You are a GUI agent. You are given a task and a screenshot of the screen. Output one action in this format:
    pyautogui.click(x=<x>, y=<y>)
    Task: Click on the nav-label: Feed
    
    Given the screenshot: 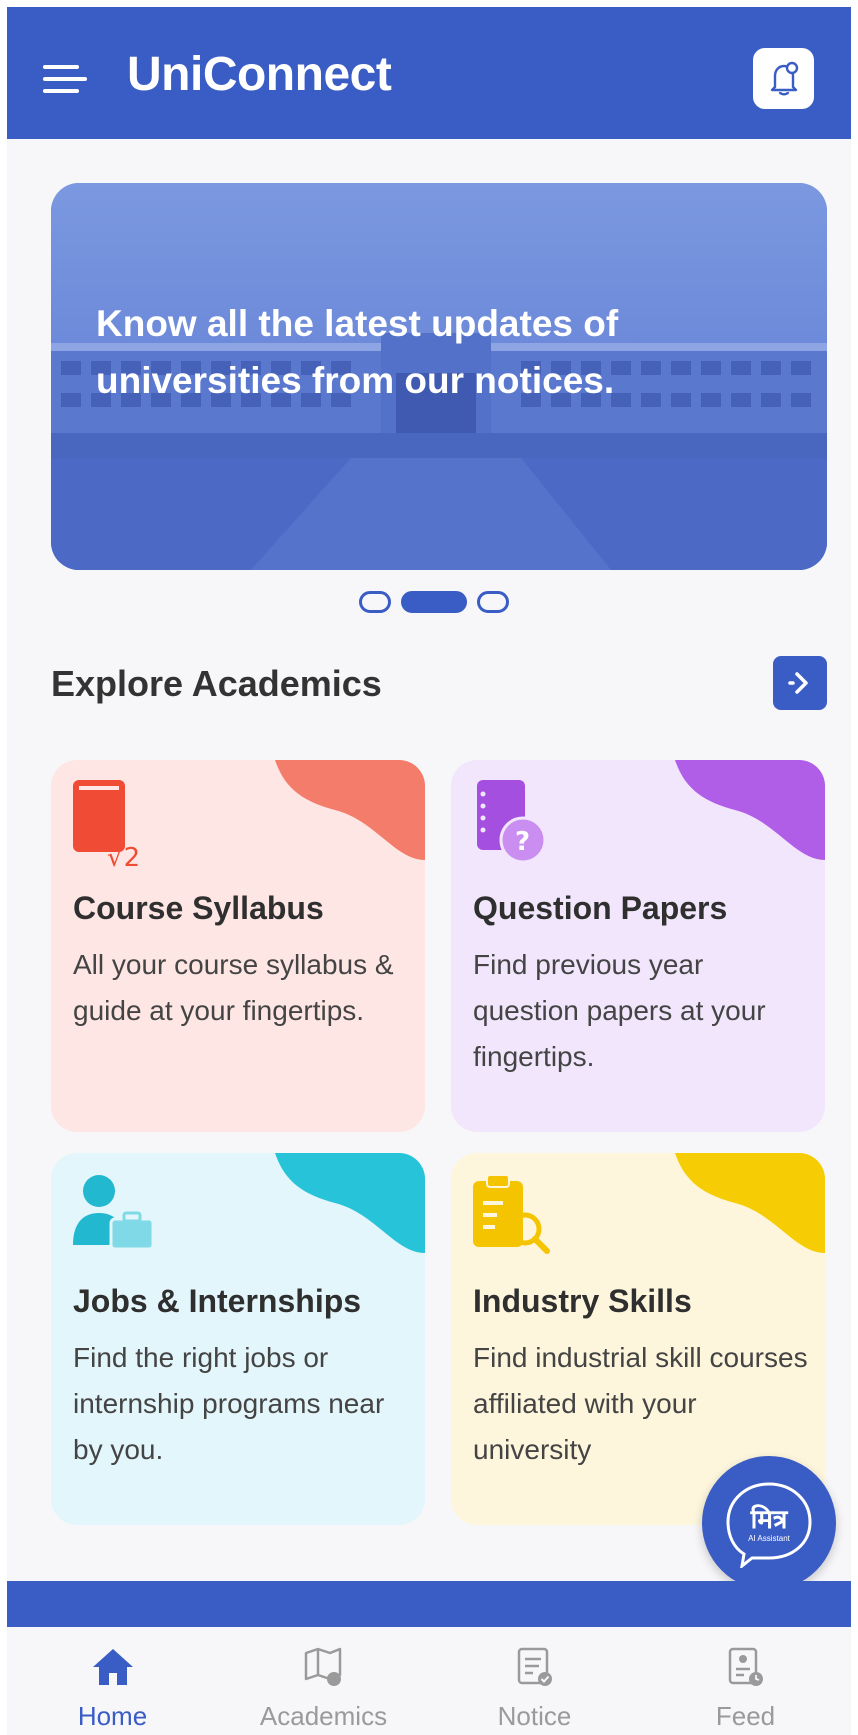 What is the action you would take?
    pyautogui.click(x=745, y=1716)
    